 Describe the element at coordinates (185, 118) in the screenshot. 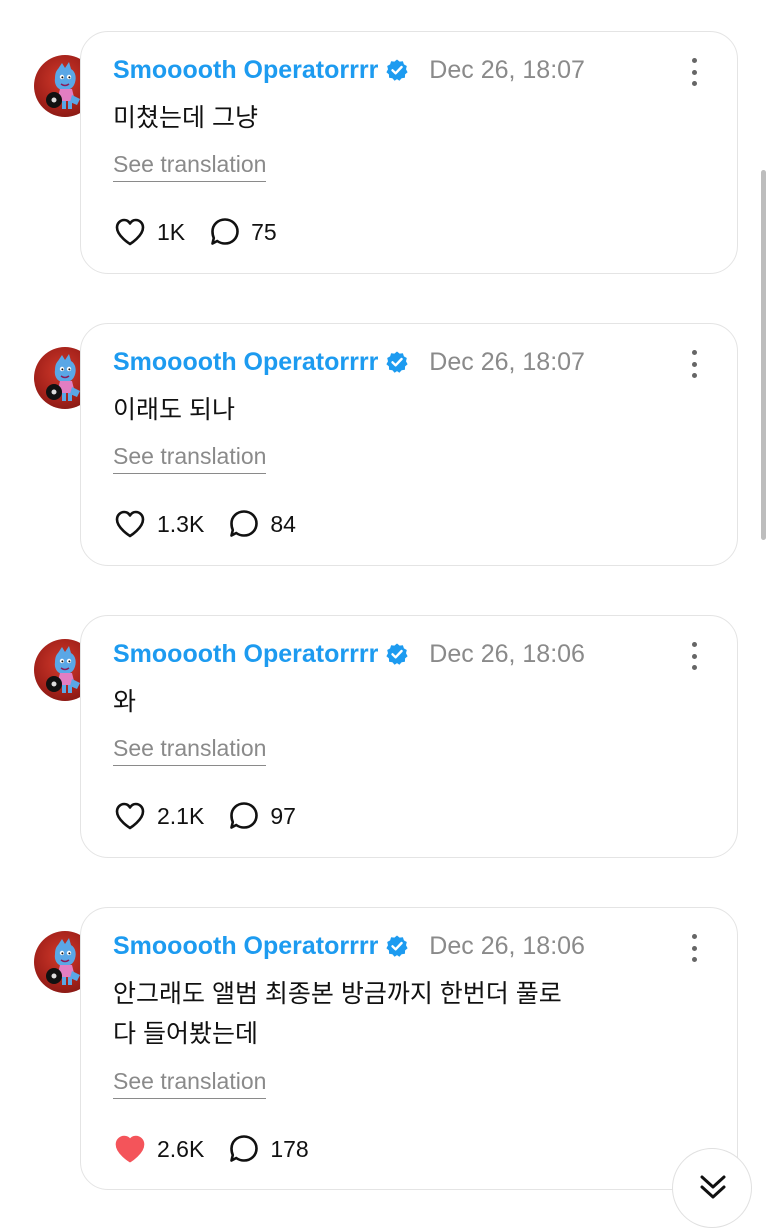

I see `post-text-line: 미쳤는데 그냥` at that location.